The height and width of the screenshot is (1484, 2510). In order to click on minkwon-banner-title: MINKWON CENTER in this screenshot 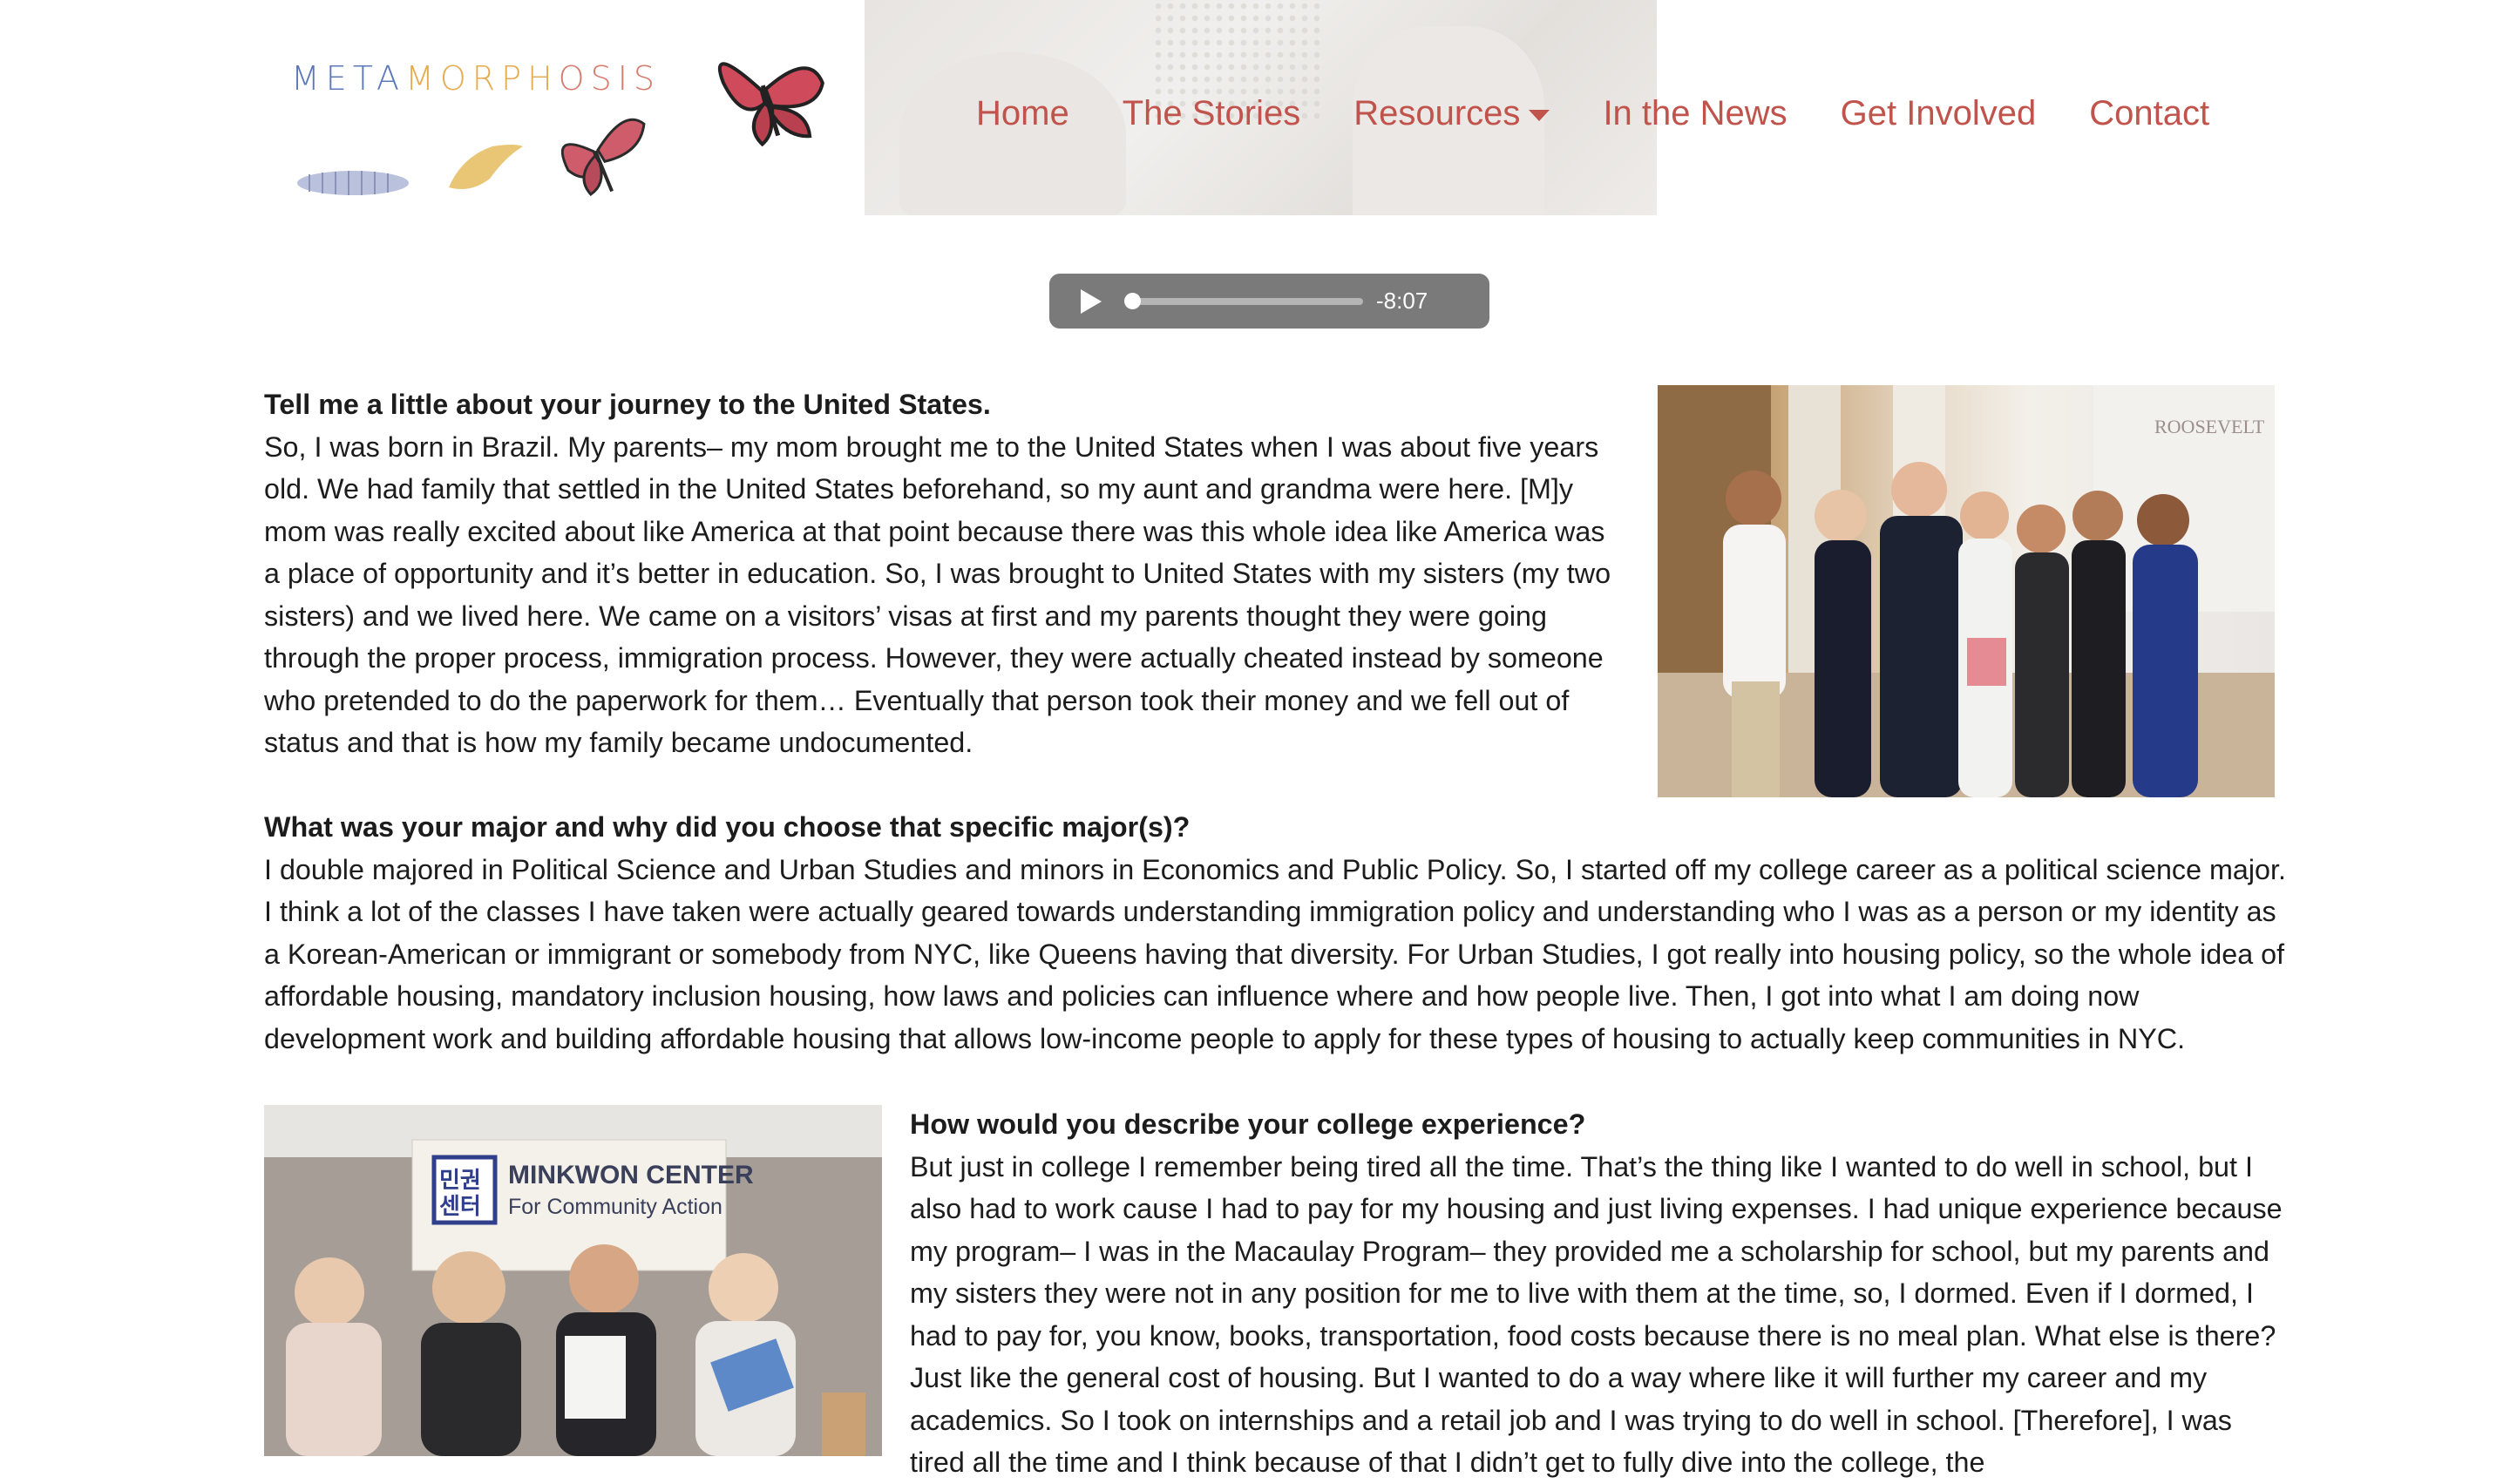, I will do `click(631, 1175)`.